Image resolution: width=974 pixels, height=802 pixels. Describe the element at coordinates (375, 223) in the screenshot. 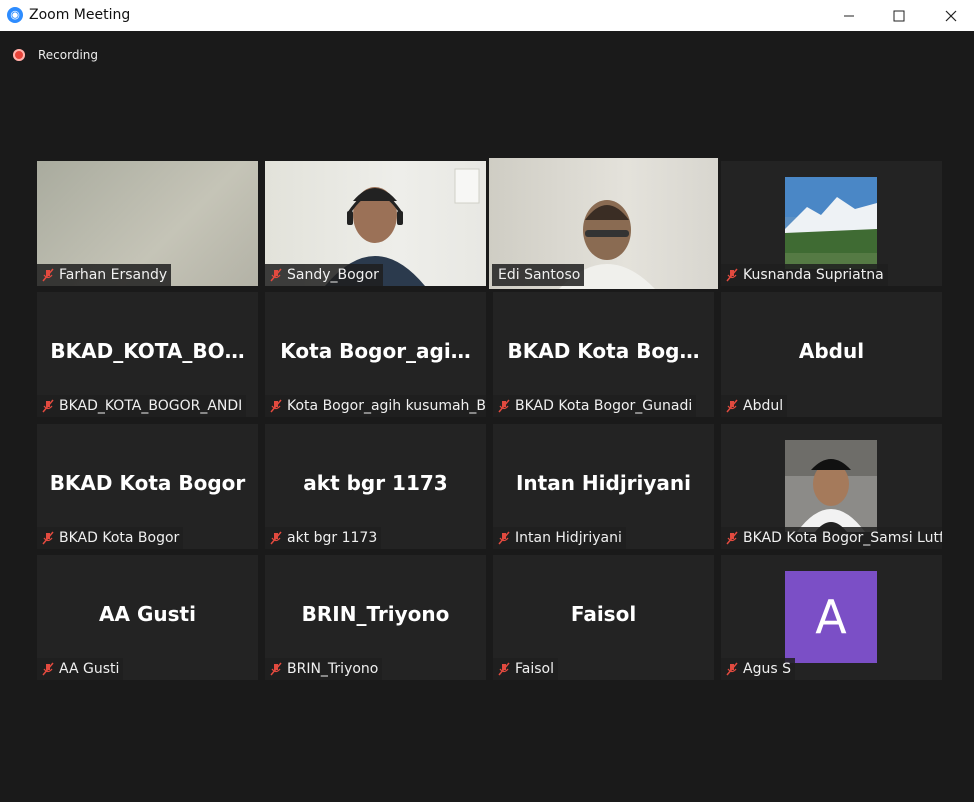

I see `participant-tile: Sandy_Bogor` at that location.